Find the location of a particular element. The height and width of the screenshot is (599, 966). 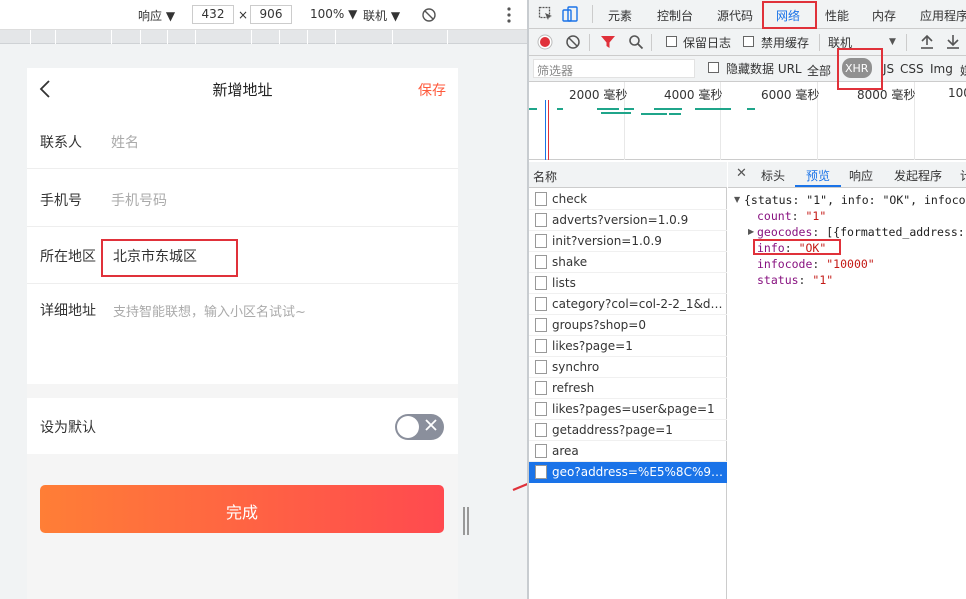

collapsed-triangle-icon: ▶ is located at coordinates (751, 231).